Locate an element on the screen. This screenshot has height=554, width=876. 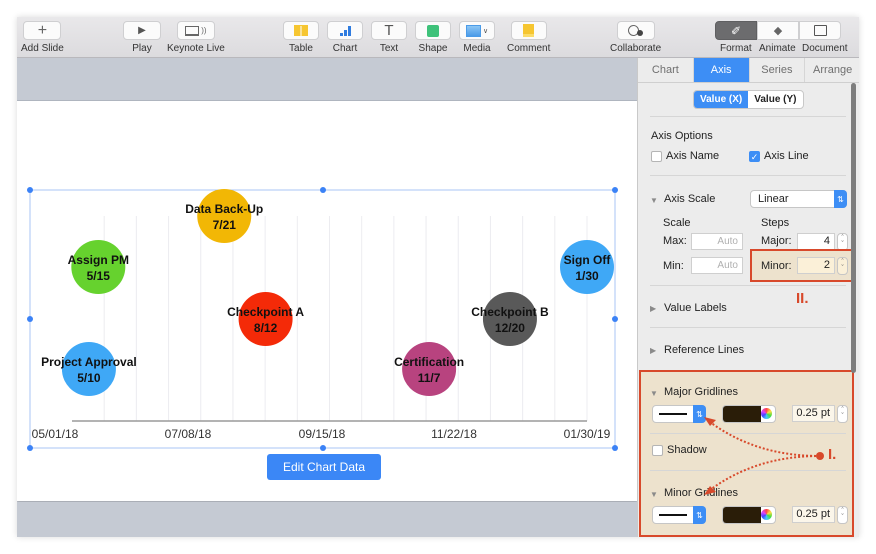
bubble-label: Checkpoint B is located at coordinates (510, 312).